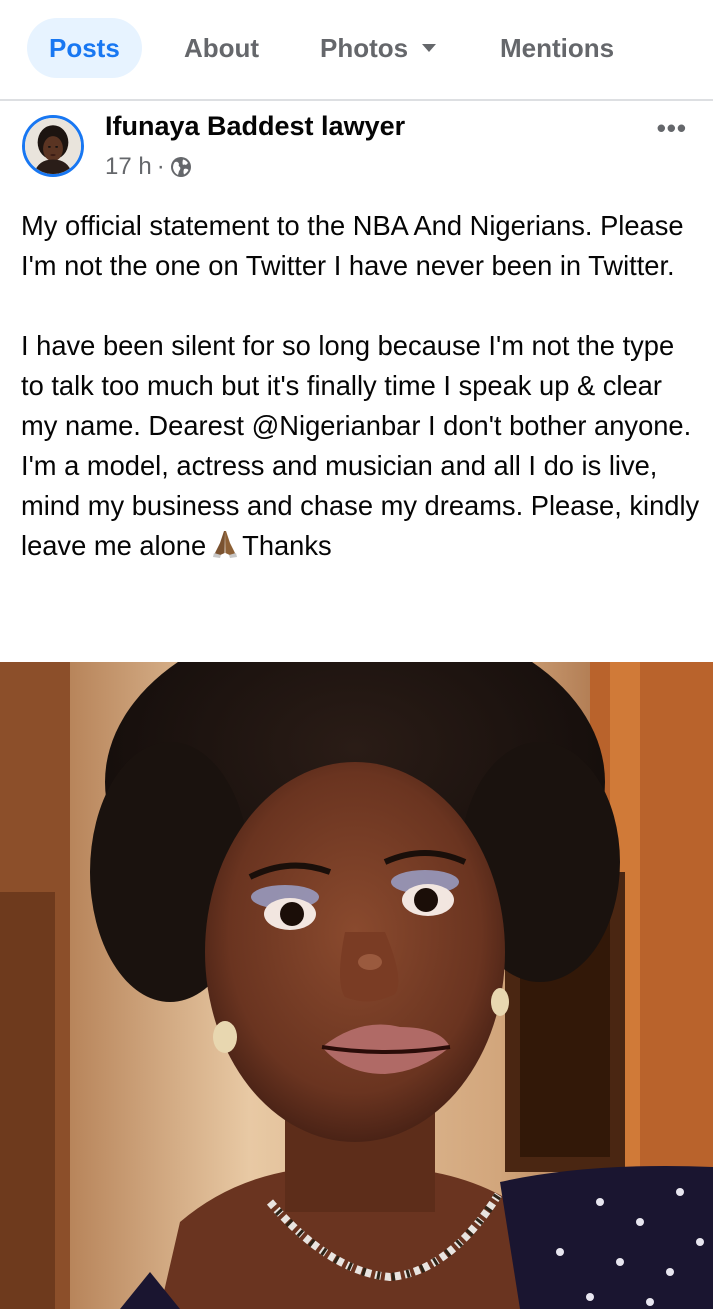  What do you see at coordinates (221, 48) in the screenshot?
I see `tab-about: About` at bounding box center [221, 48].